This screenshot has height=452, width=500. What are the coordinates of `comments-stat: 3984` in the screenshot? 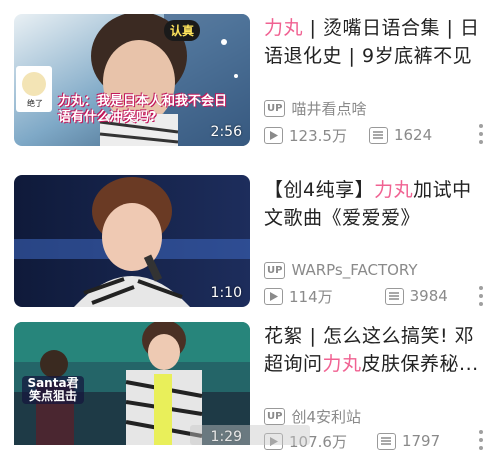 It's located at (416, 296).